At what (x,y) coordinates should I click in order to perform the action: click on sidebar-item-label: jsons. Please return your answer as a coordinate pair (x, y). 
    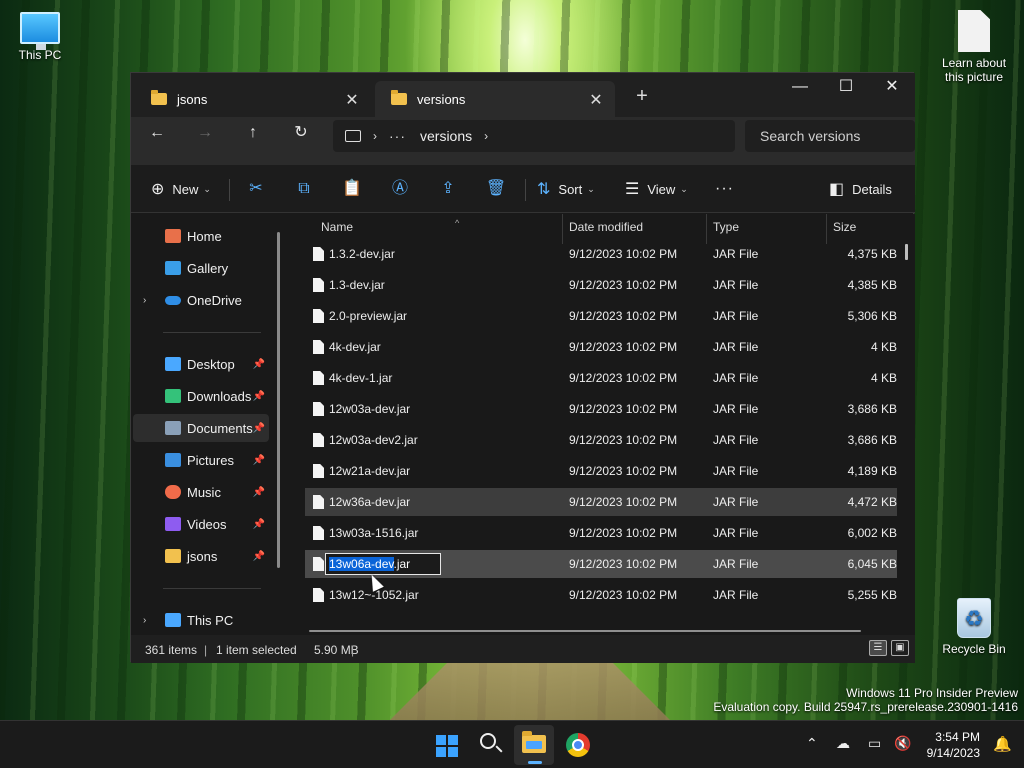
    Looking at the image, I should click on (202, 556).